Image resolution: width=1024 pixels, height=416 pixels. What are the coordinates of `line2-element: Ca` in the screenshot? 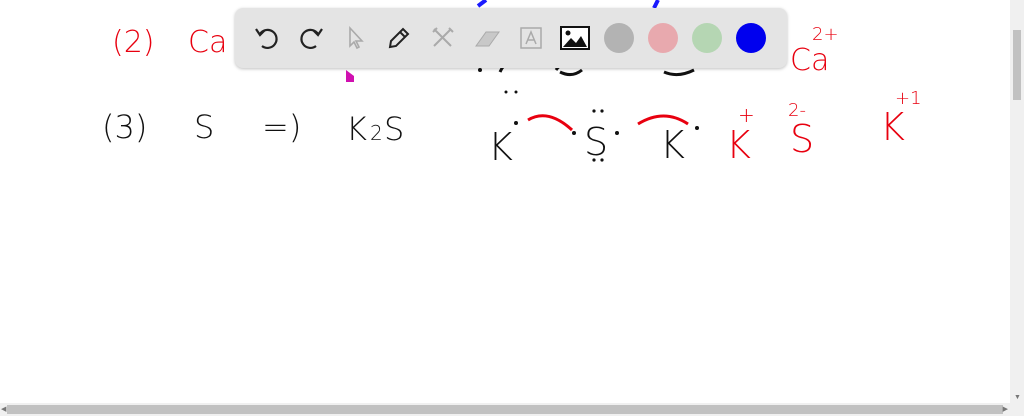 It's located at (207, 42).